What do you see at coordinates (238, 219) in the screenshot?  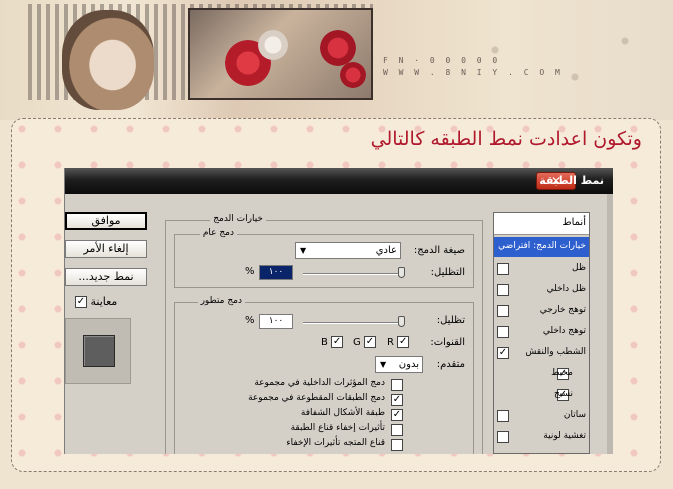 I see `blending-options-legend: خيارات الدمج` at bounding box center [238, 219].